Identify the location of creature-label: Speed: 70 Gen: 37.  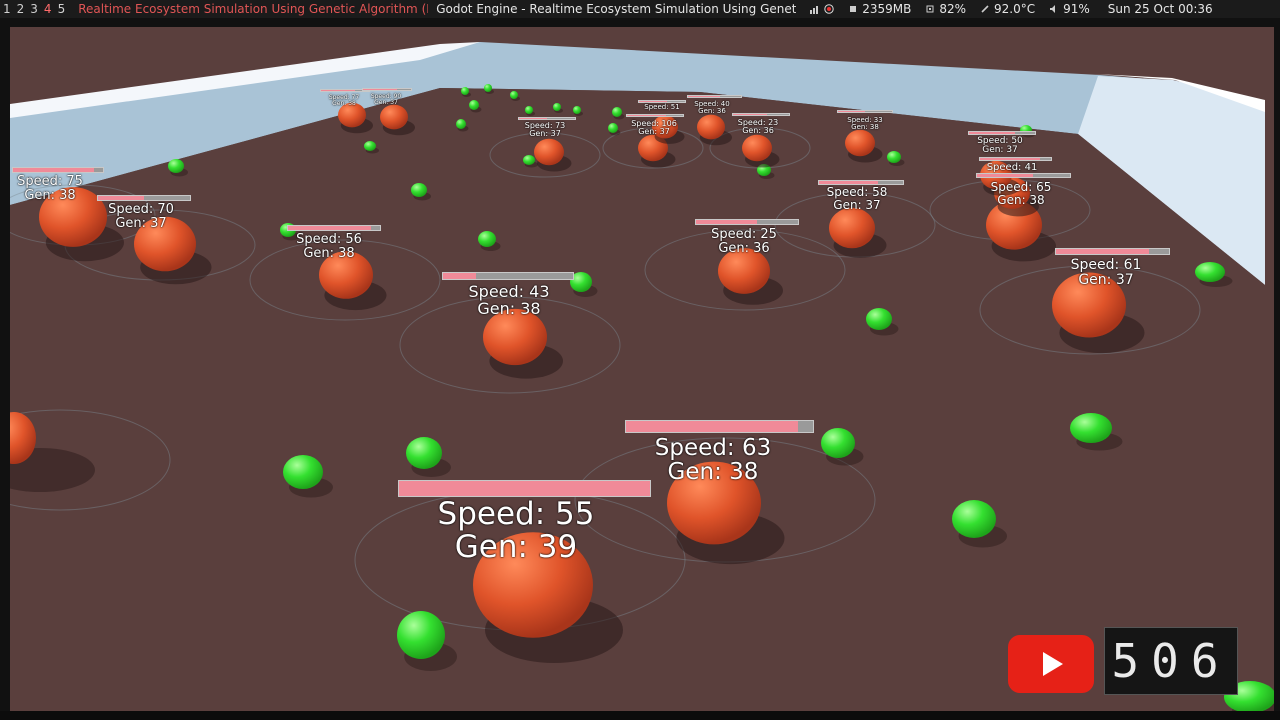
(141, 216).